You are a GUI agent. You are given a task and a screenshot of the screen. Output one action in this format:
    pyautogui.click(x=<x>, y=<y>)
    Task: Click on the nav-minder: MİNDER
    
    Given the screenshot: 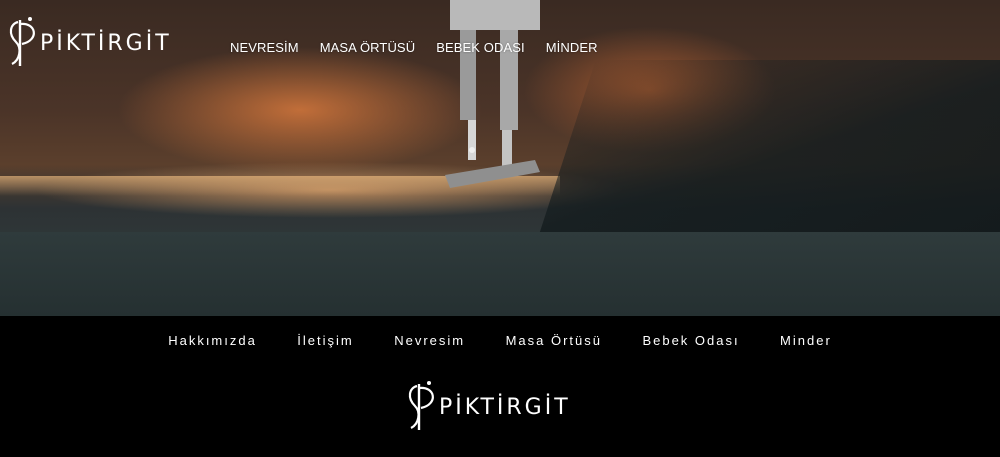 What is the action you would take?
    pyautogui.click(x=572, y=49)
    